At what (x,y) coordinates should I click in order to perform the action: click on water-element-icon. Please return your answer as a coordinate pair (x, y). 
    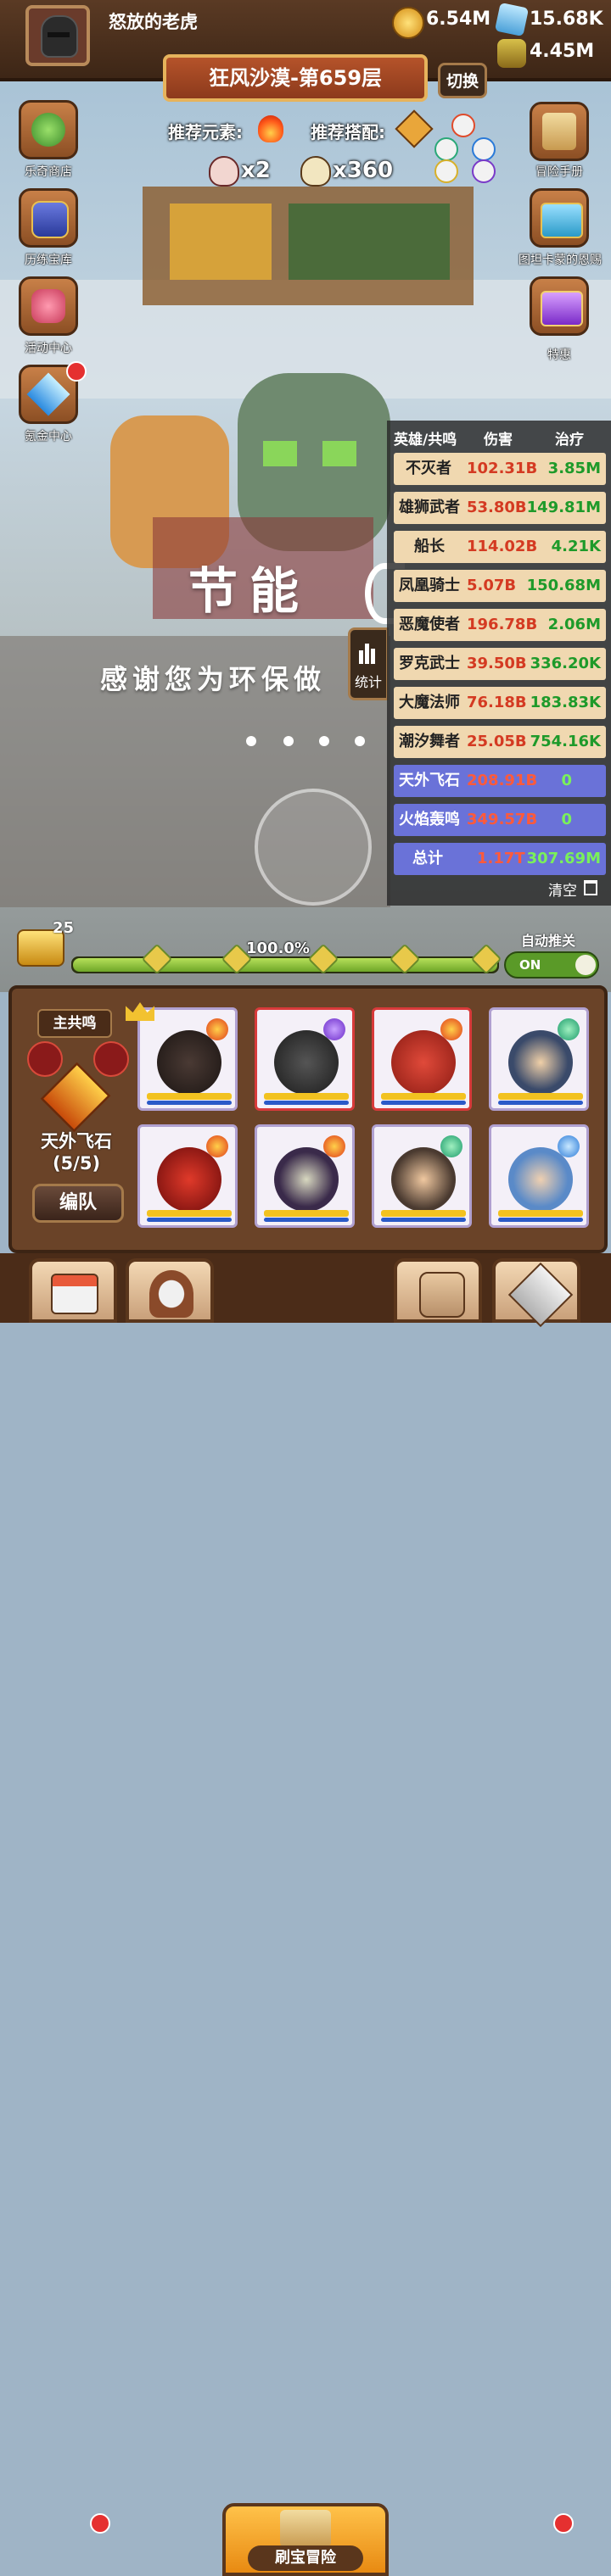
    Looking at the image, I should click on (569, 1146).